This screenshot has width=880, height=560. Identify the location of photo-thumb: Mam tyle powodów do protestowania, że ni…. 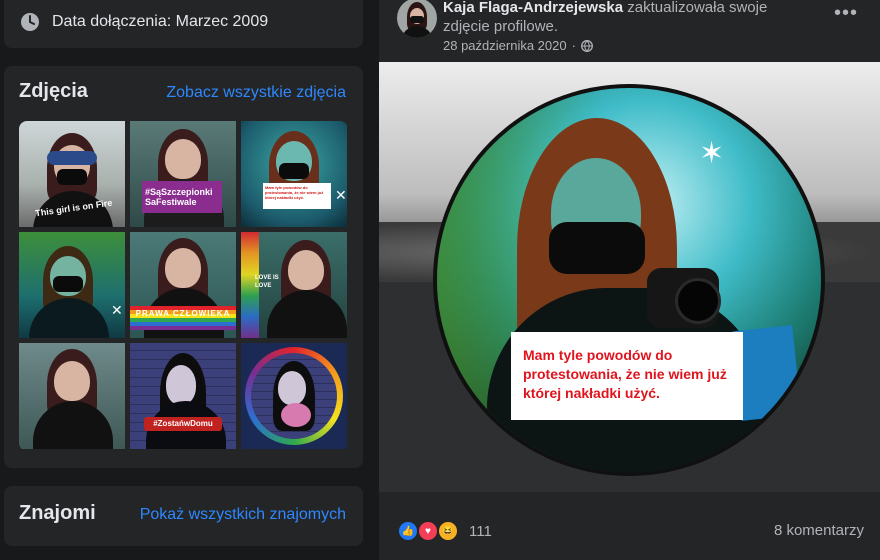
(294, 174).